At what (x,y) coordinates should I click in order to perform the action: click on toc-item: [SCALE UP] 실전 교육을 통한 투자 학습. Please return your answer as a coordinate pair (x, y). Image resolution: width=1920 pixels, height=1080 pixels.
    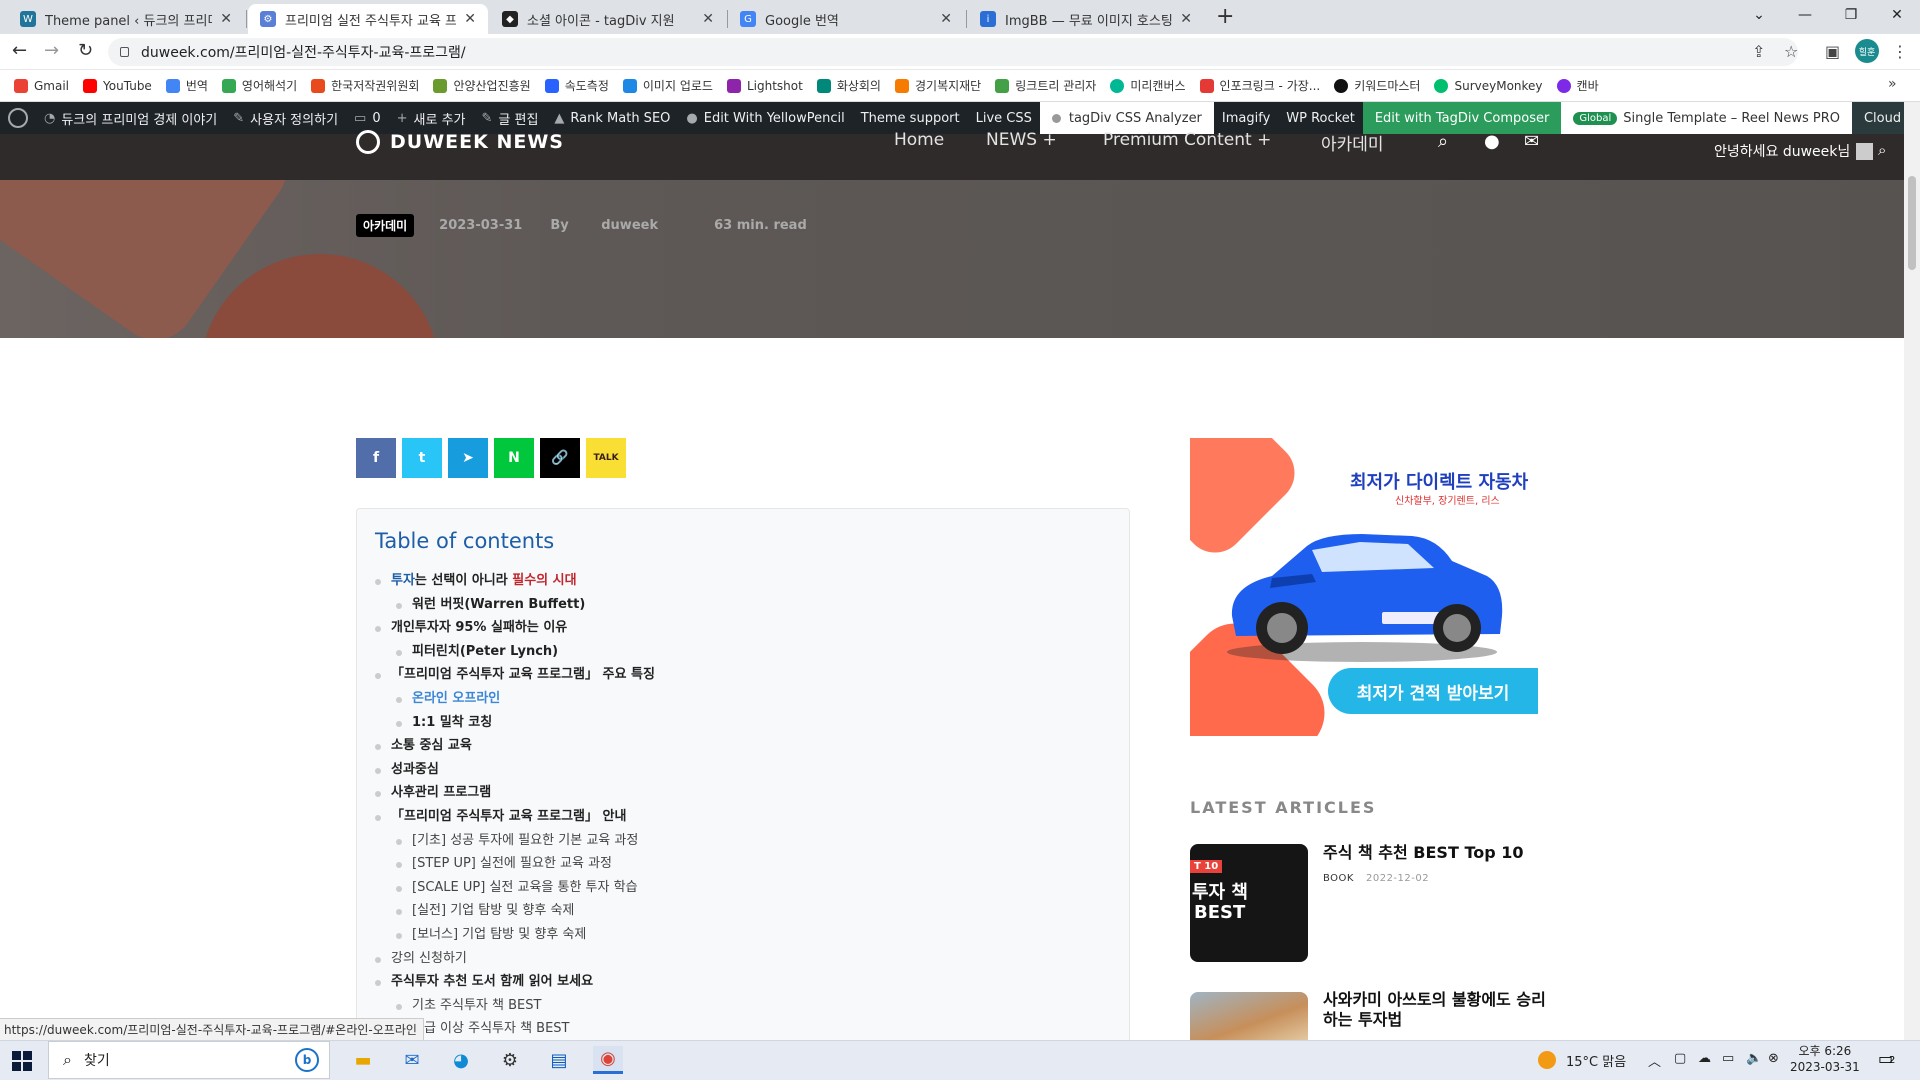
    Looking at the image, I should click on (515, 888).